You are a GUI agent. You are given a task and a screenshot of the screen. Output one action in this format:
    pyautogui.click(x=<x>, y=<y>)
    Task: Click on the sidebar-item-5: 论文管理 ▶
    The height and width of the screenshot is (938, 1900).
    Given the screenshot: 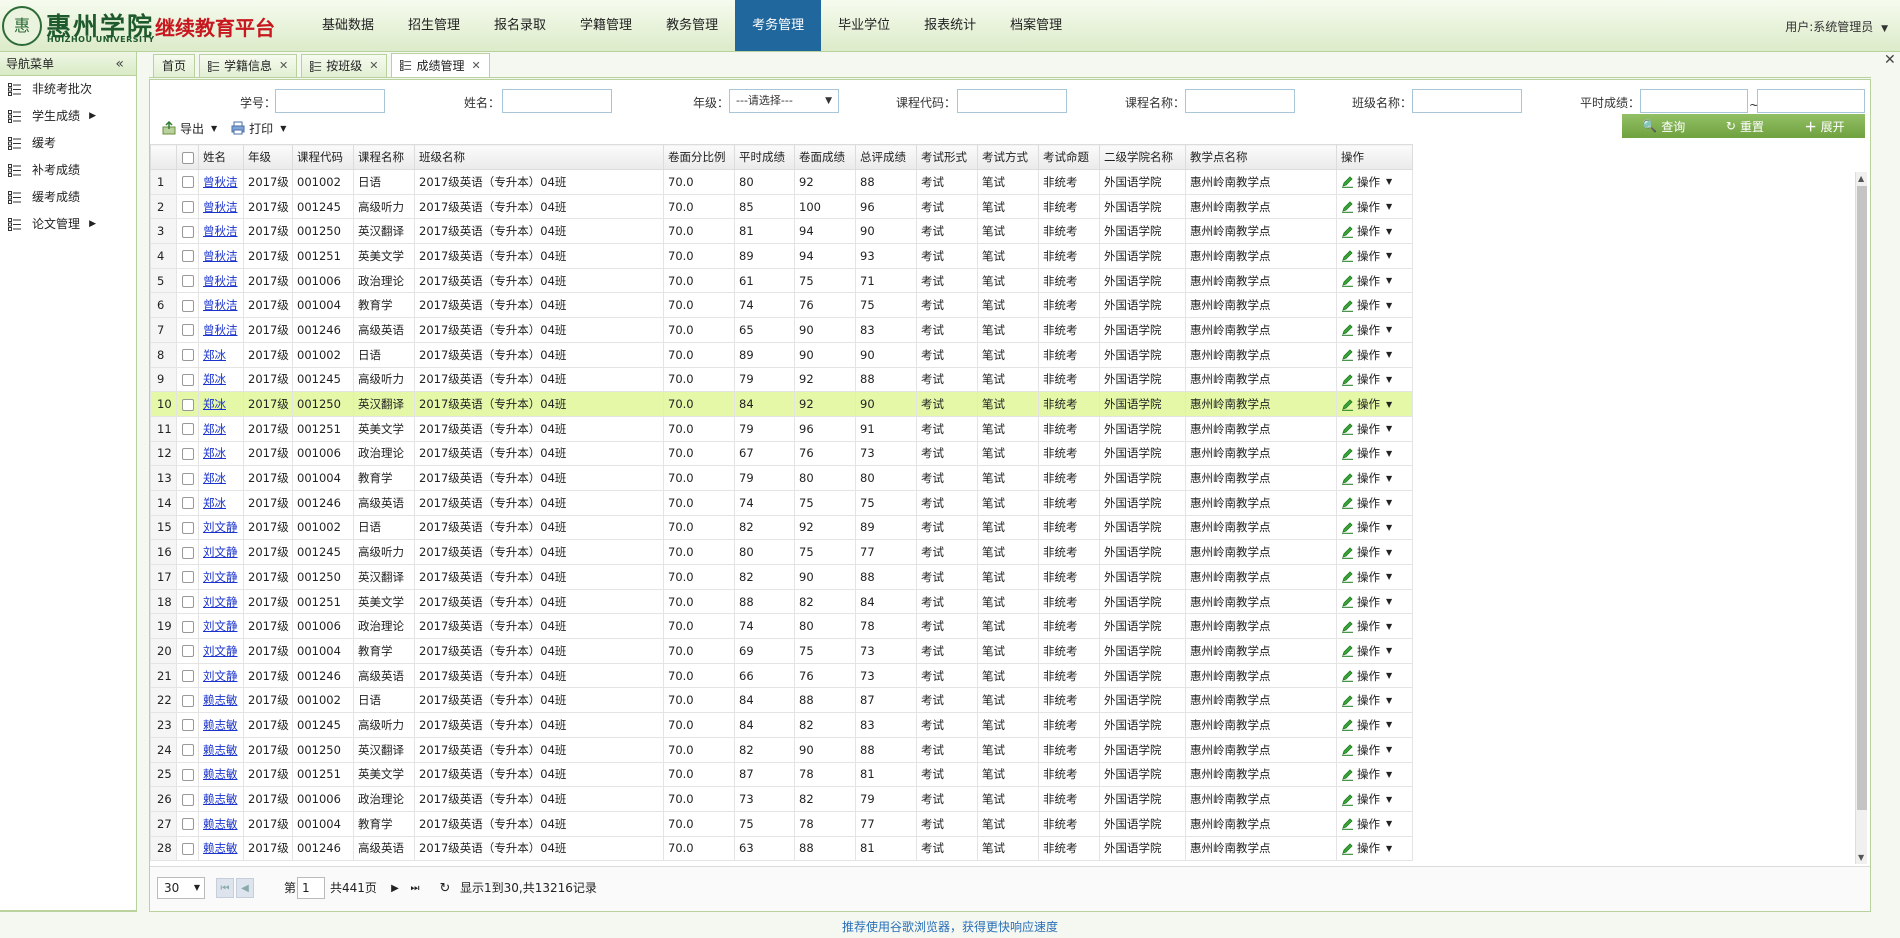 What is the action you would take?
    pyautogui.click(x=68, y=224)
    